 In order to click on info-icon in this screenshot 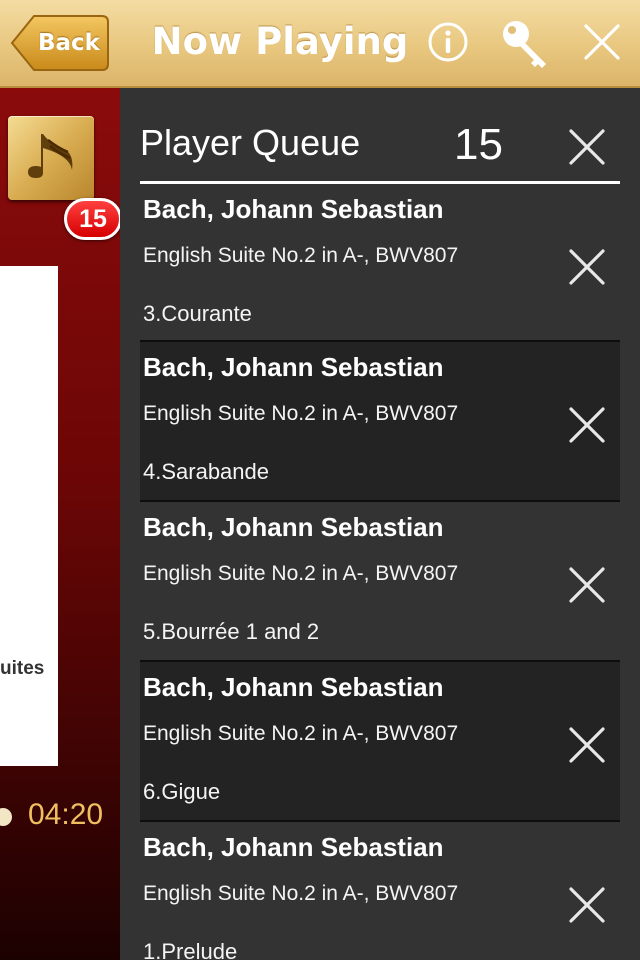, I will do `click(448, 42)`.